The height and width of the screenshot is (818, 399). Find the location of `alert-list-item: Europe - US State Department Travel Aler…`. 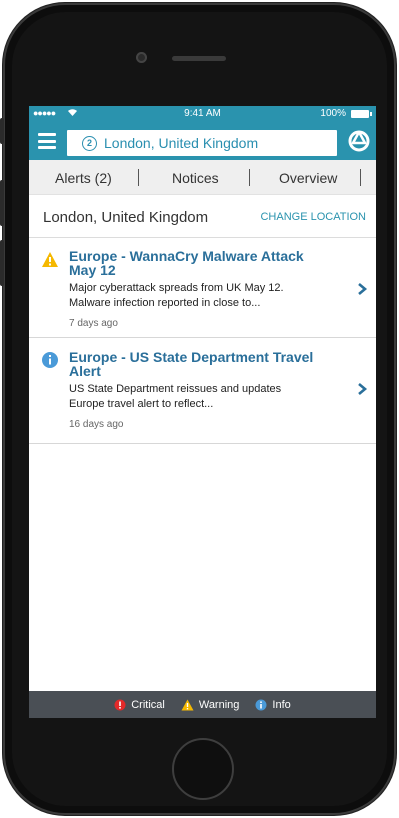

alert-list-item: Europe - US State Department Travel Aler… is located at coordinates (202, 391).